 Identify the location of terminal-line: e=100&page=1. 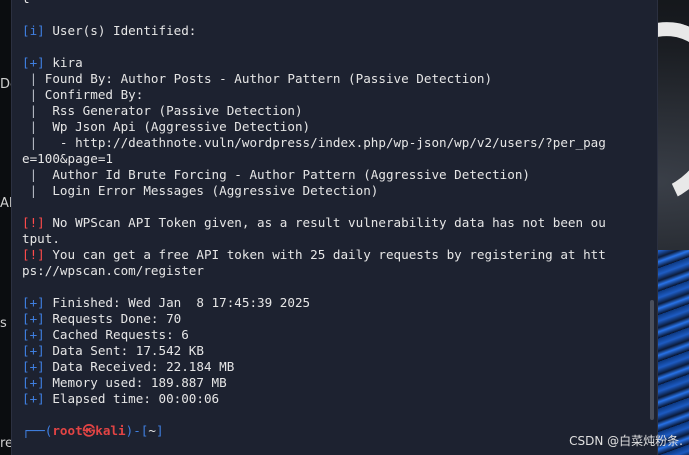
(333, 159).